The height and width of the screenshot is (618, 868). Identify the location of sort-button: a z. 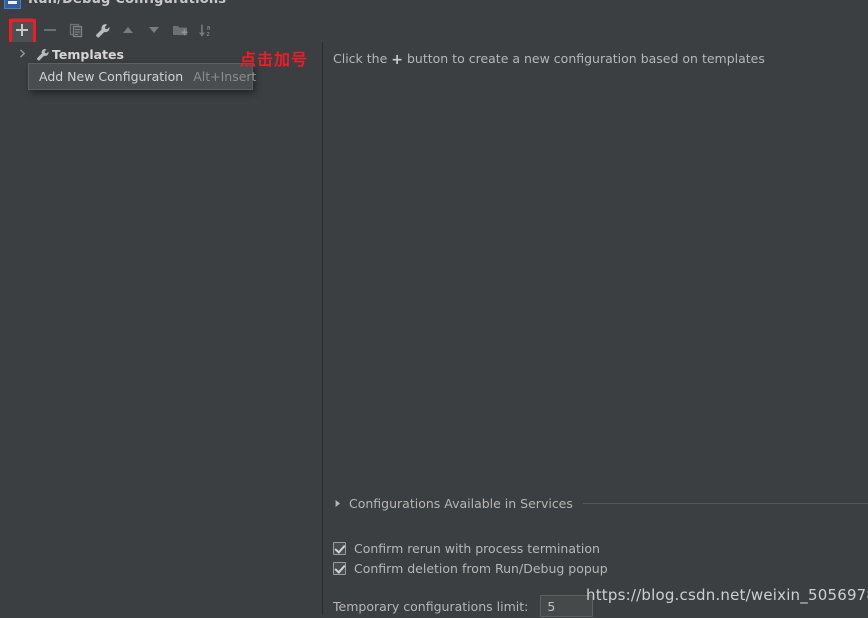
(206, 30).